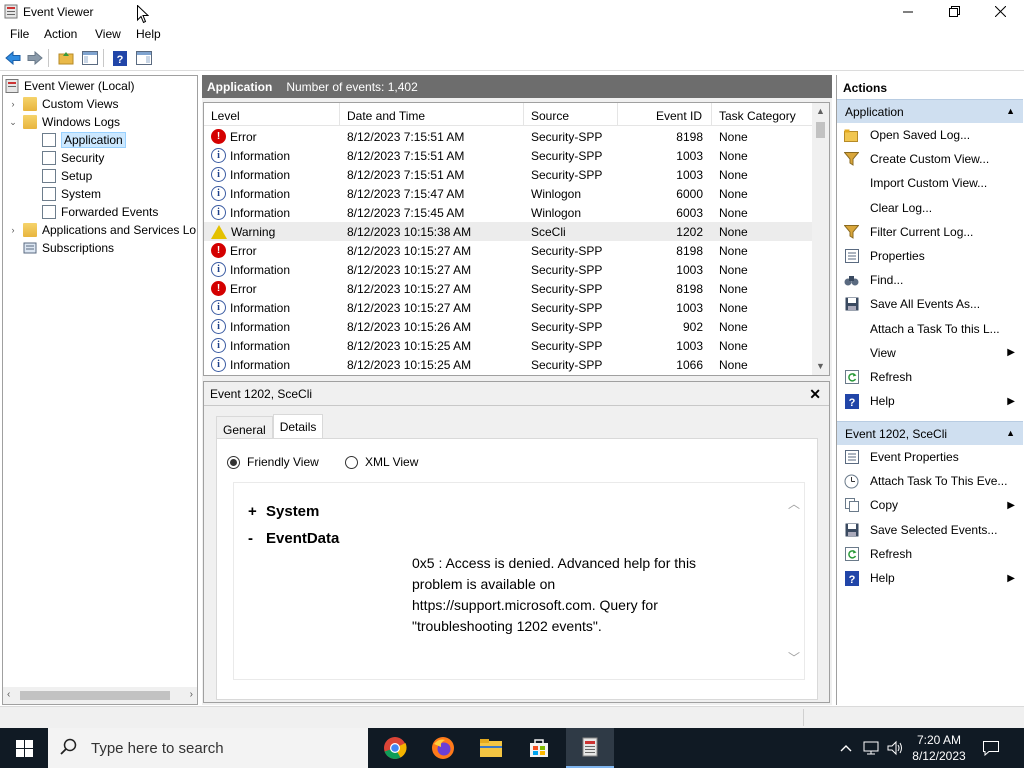  I want to click on show-hide-console-tree-icon, so click(90, 58).